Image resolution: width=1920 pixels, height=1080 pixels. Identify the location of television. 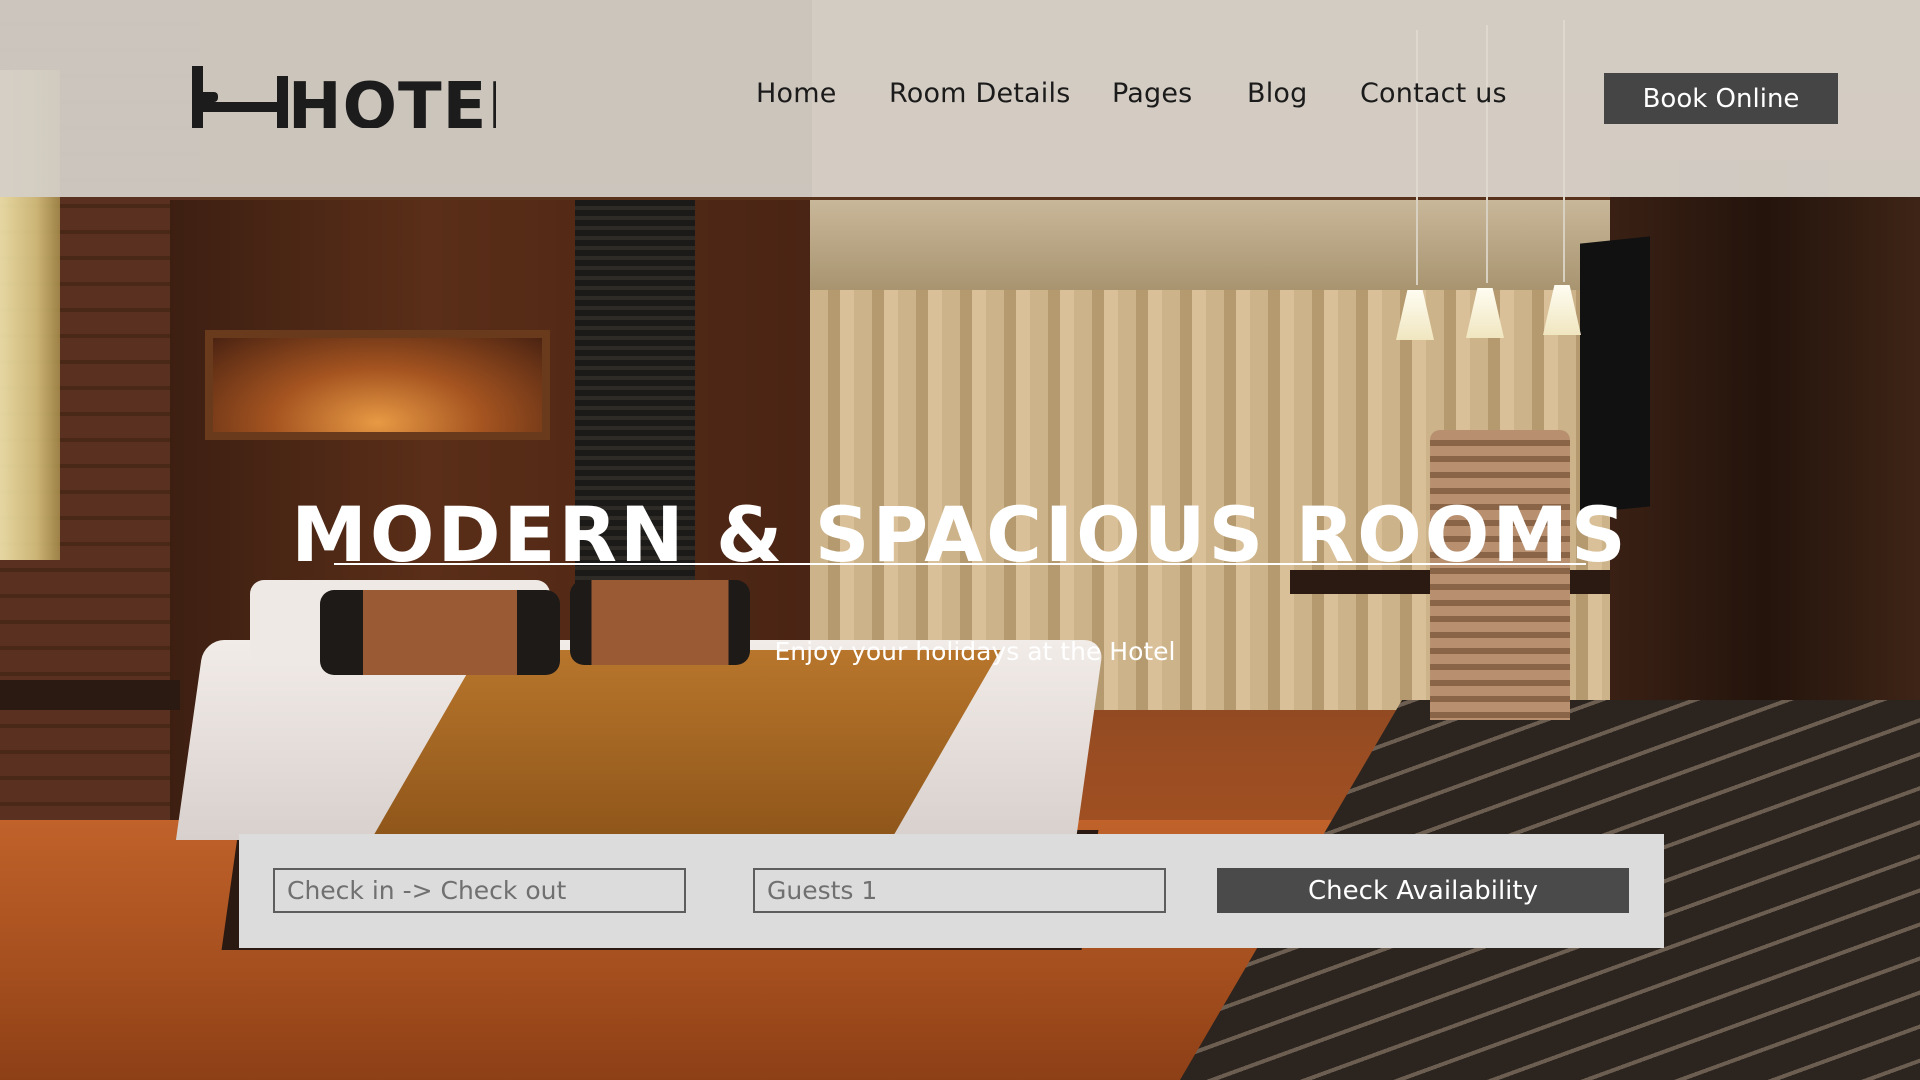
(1615, 375).